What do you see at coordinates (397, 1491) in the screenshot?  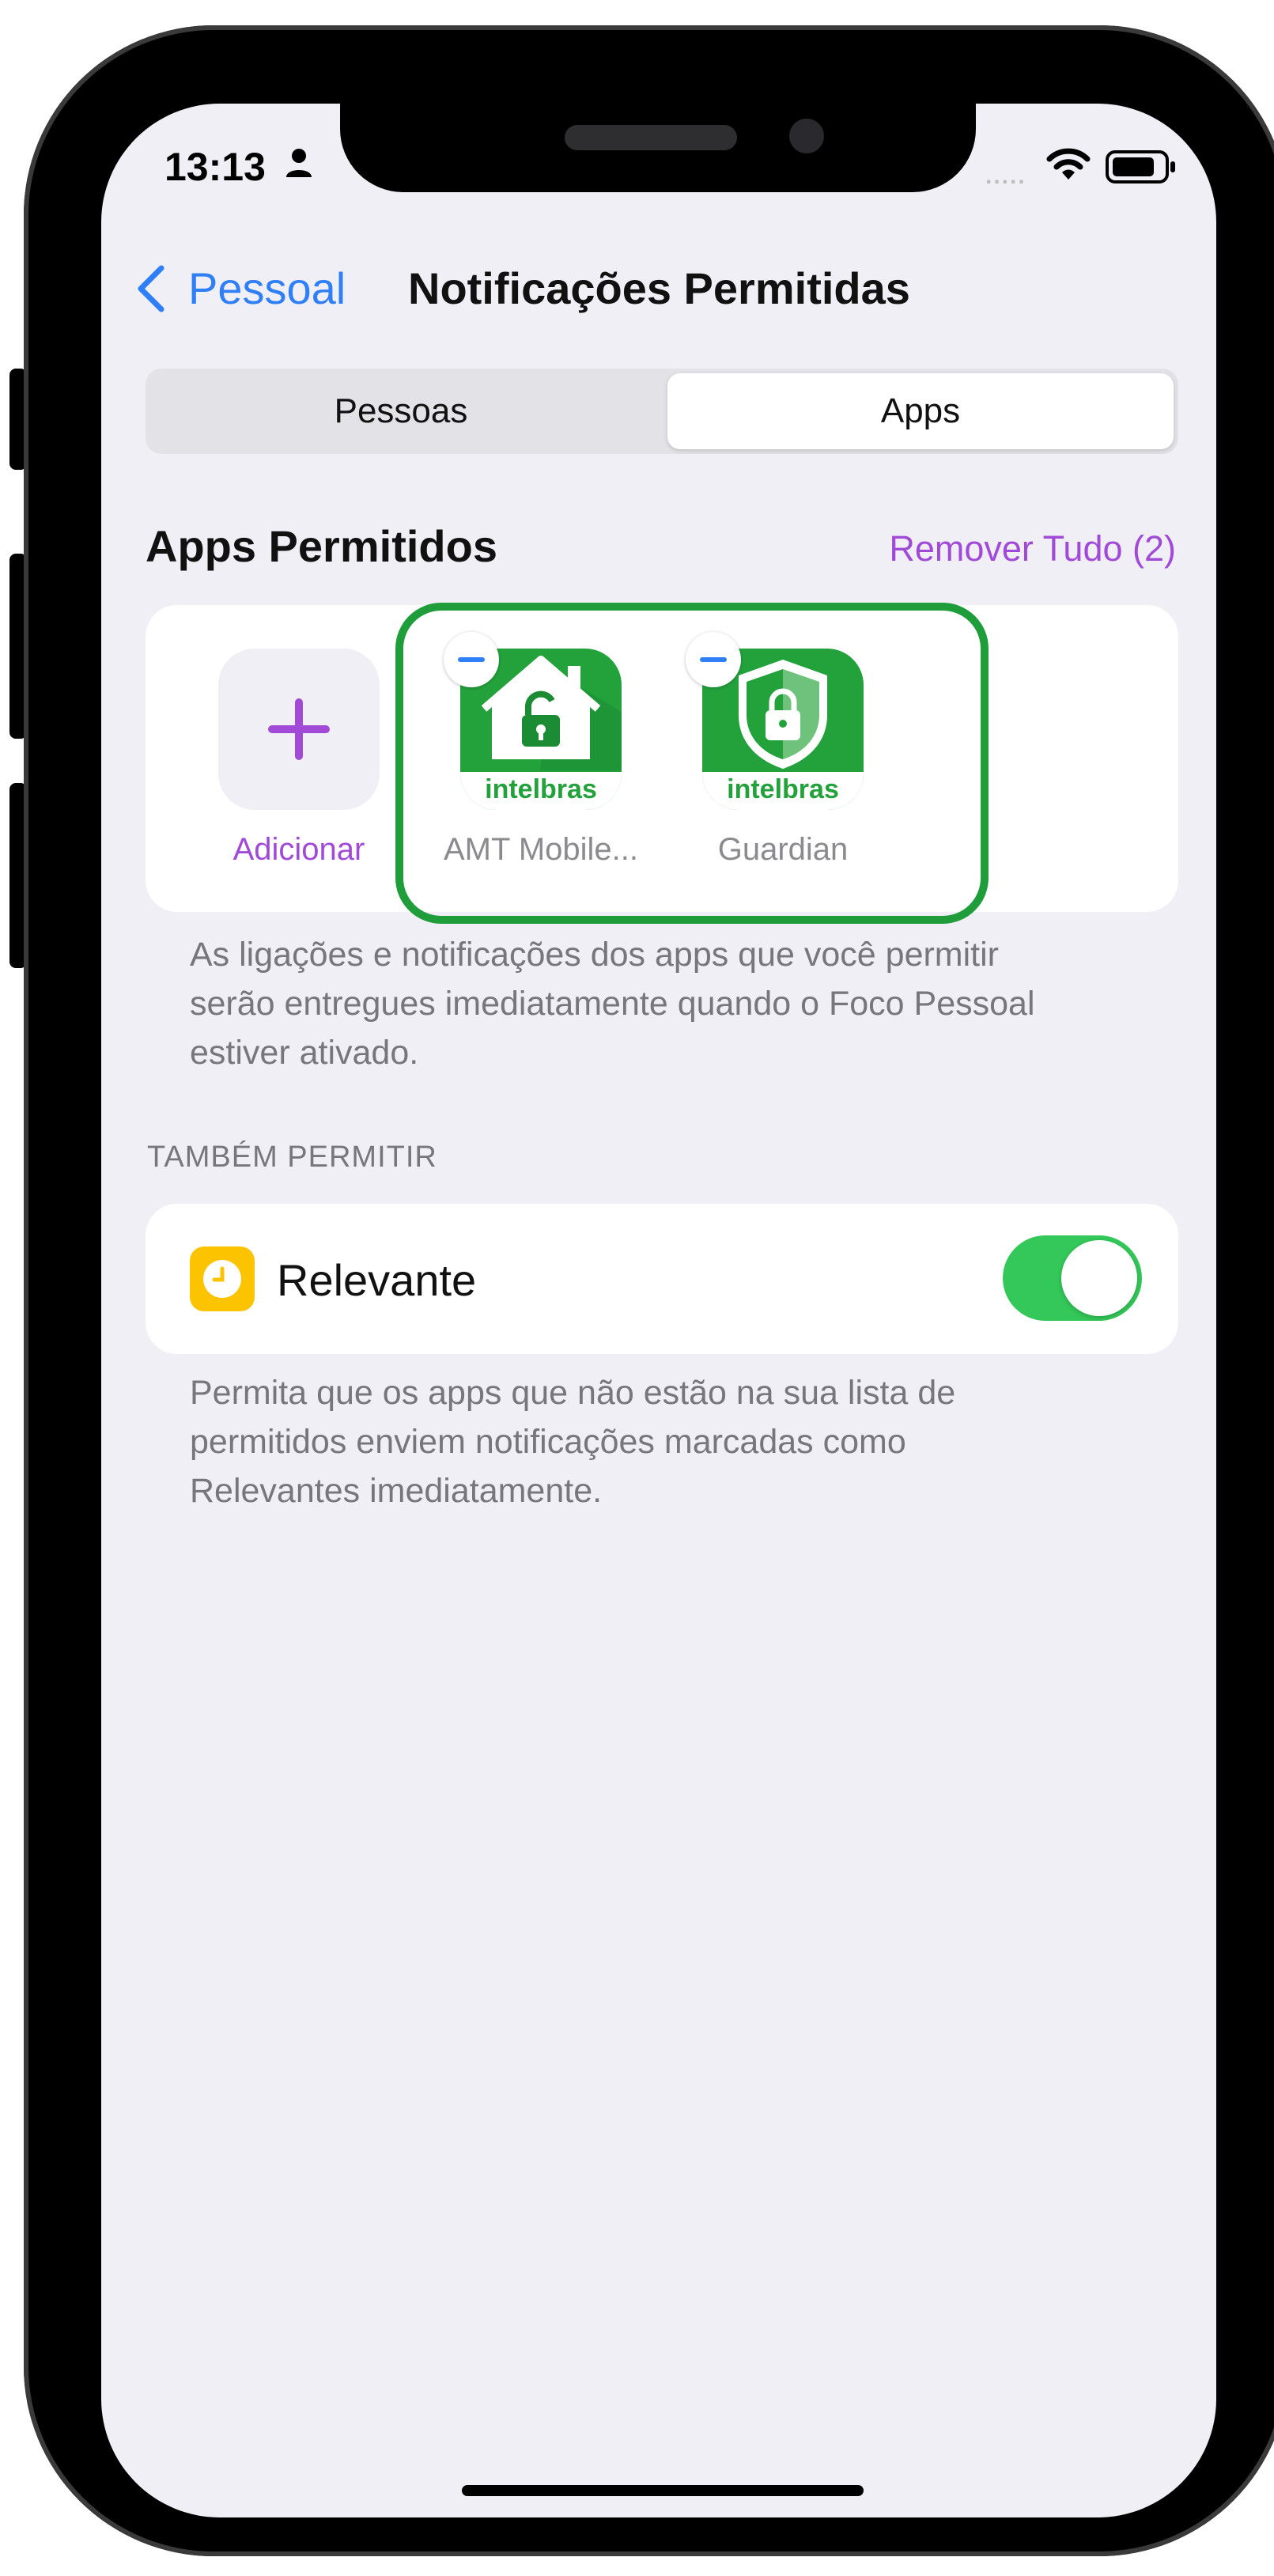 I see `footnote-line: Relevantes imediatamente.` at bounding box center [397, 1491].